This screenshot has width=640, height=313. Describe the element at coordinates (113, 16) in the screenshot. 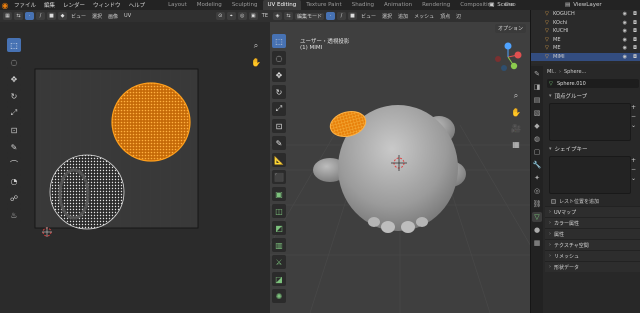

I see `uv-menu-image: 画像` at that location.